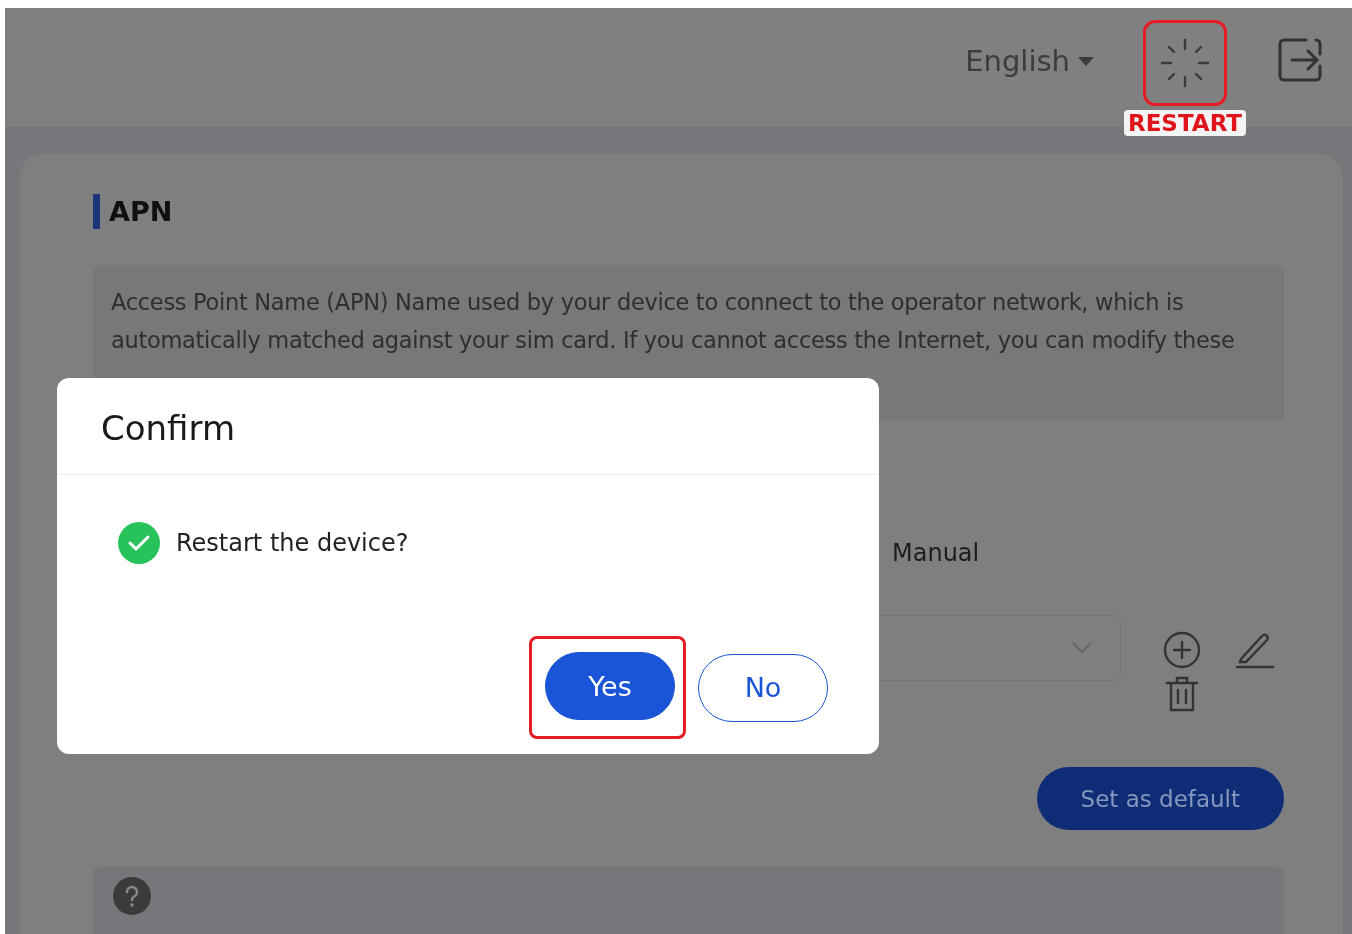 The width and height of the screenshot is (1352, 934). I want to click on restart-annotation-label: RESTART, so click(1184, 123).